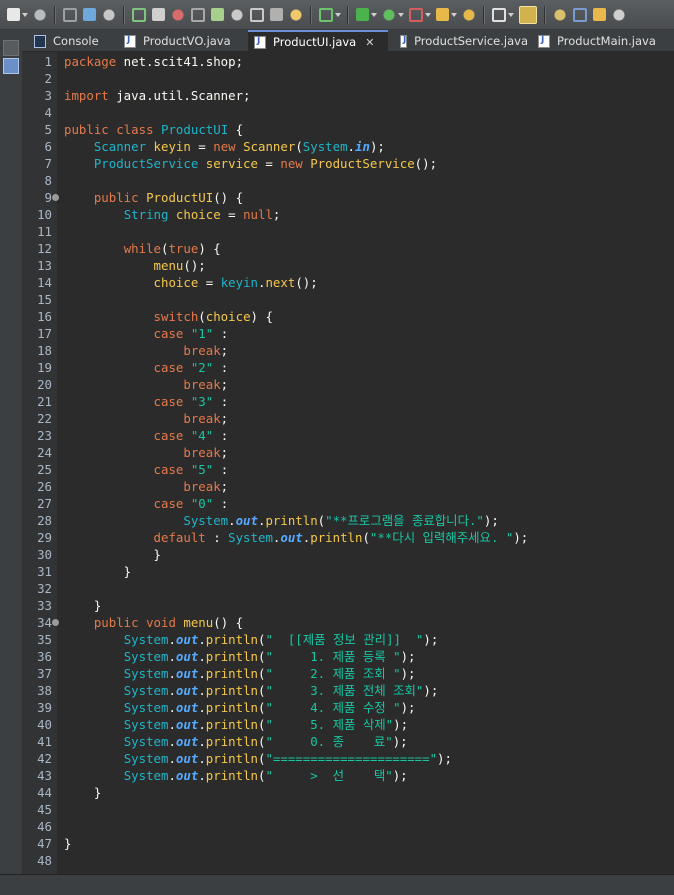  Describe the element at coordinates (269, 163) in the screenshot. I see `code-token: =` at that location.